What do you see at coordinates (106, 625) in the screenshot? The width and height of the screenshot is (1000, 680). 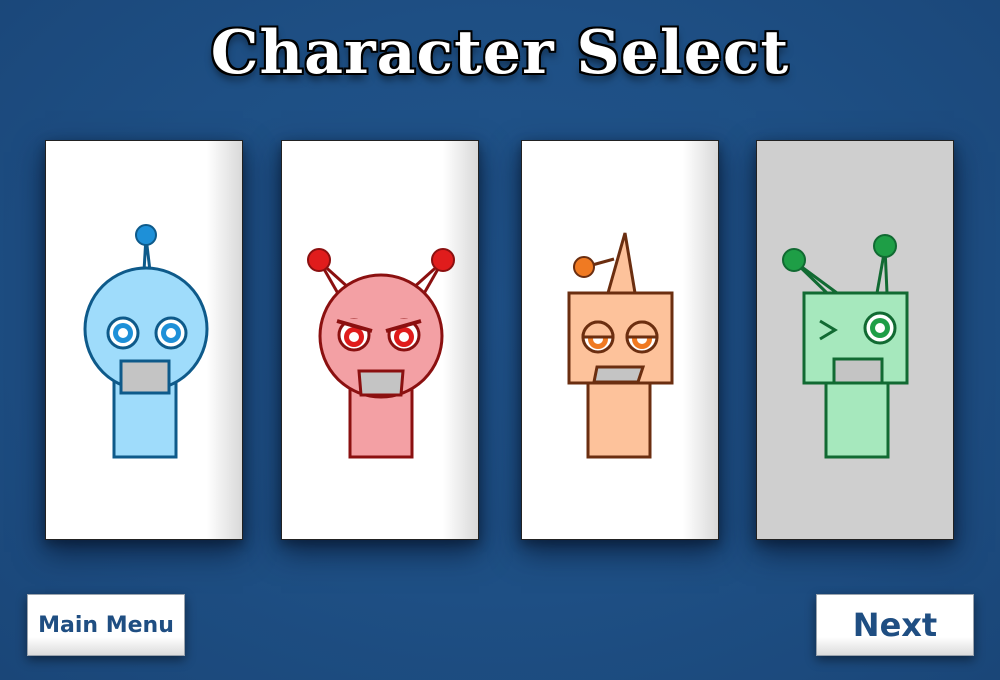 I see `main-menu-button: Main Menu` at bounding box center [106, 625].